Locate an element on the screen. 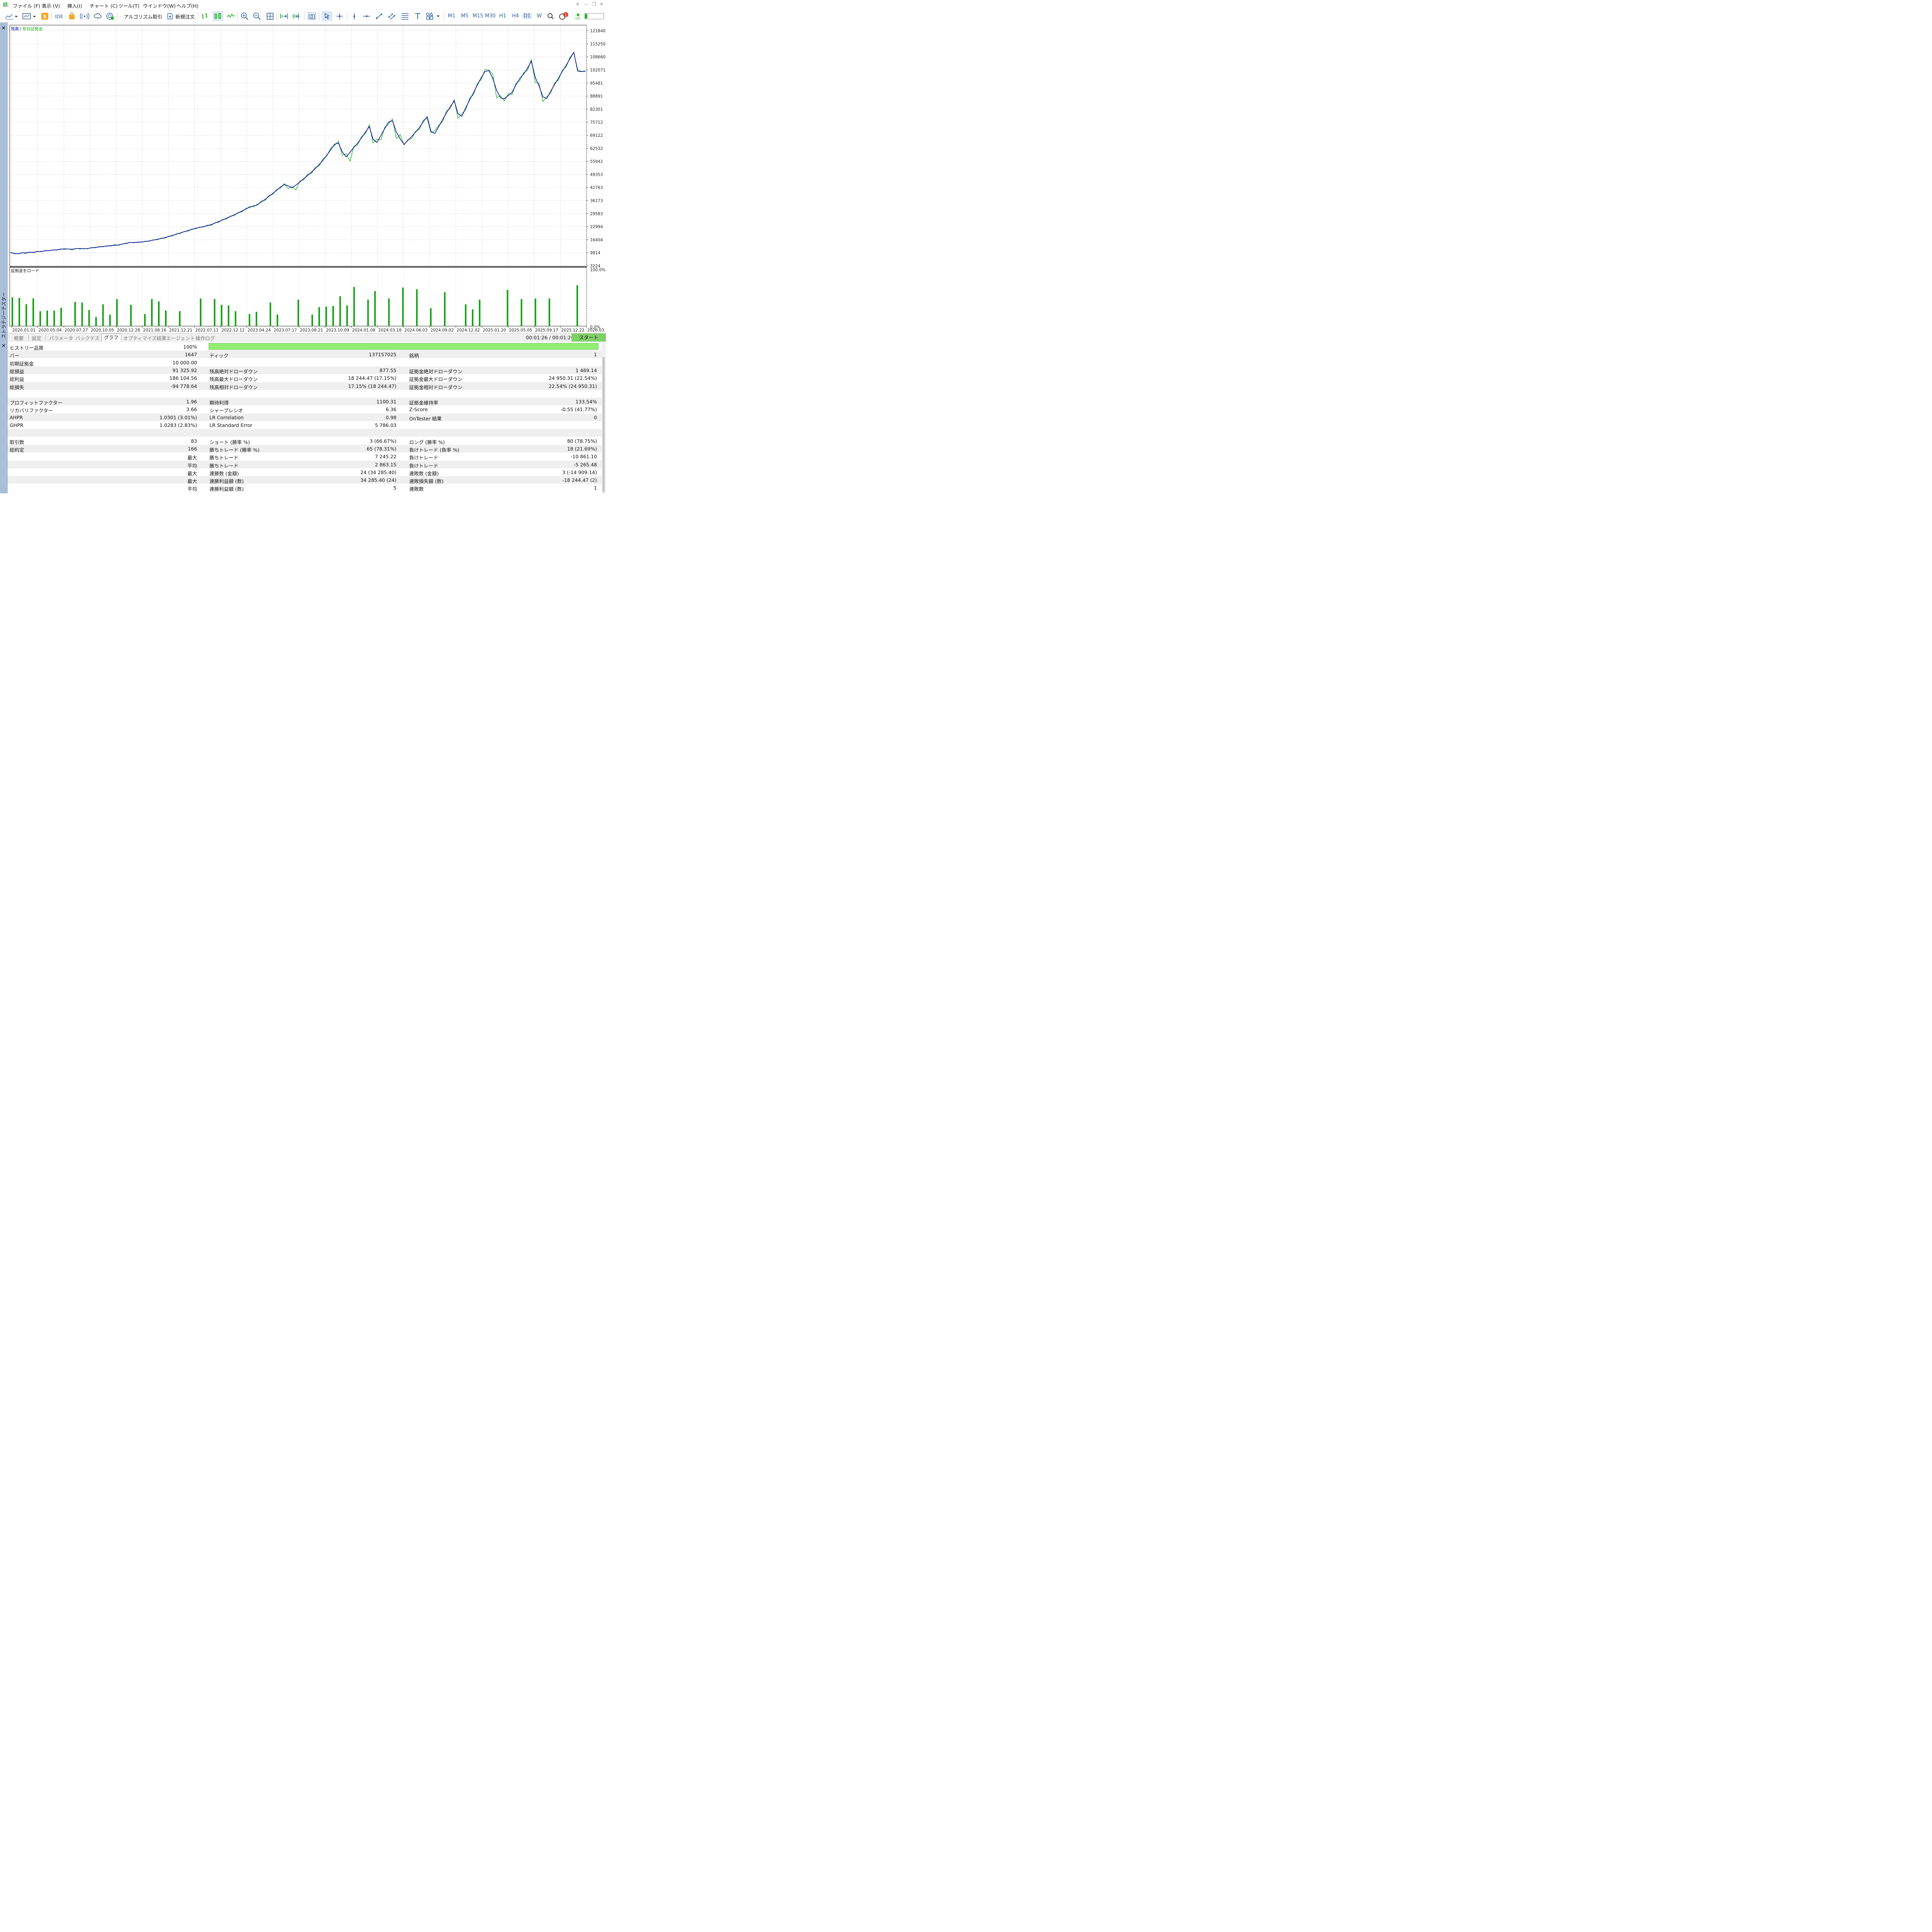  timeframe-h1: H1 is located at coordinates (503, 16).